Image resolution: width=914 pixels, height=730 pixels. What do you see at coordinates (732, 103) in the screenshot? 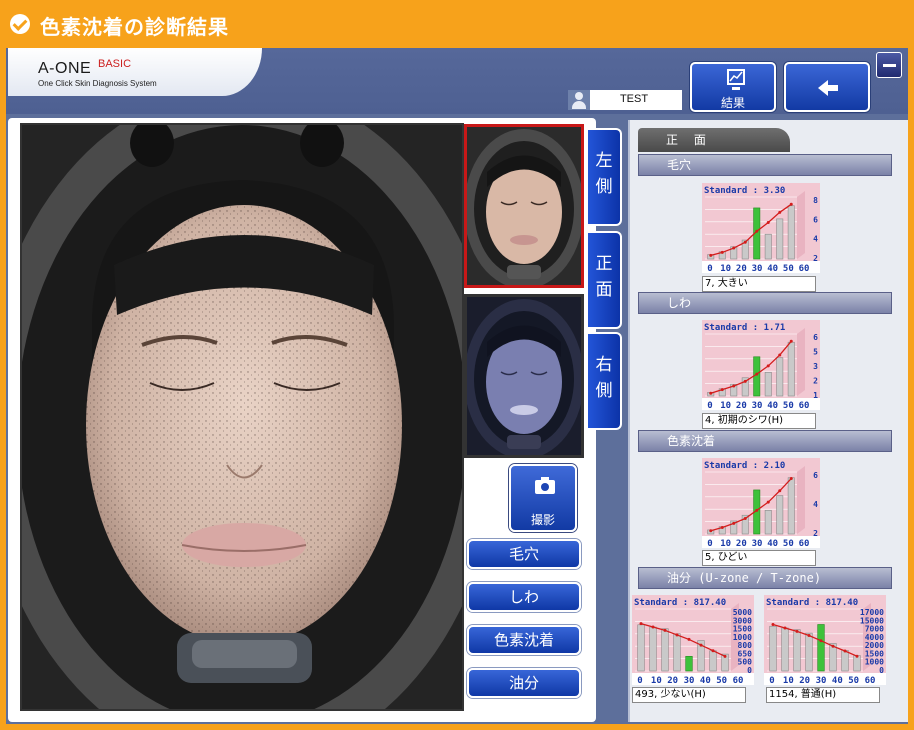
I see `result-button-label: 結果` at bounding box center [732, 103].